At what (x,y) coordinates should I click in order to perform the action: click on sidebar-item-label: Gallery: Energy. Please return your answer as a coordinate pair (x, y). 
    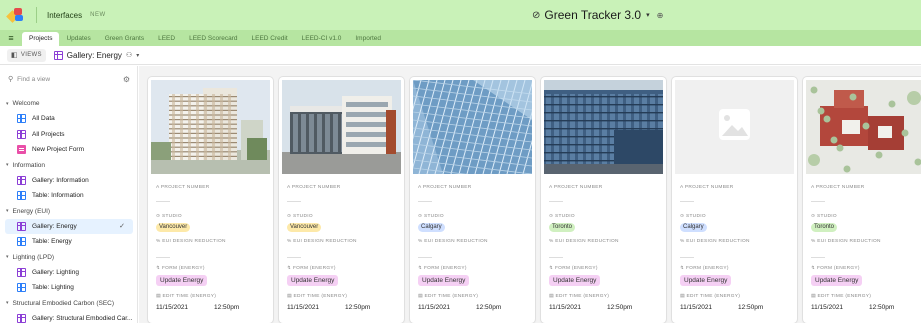
    Looking at the image, I should click on (54, 226).